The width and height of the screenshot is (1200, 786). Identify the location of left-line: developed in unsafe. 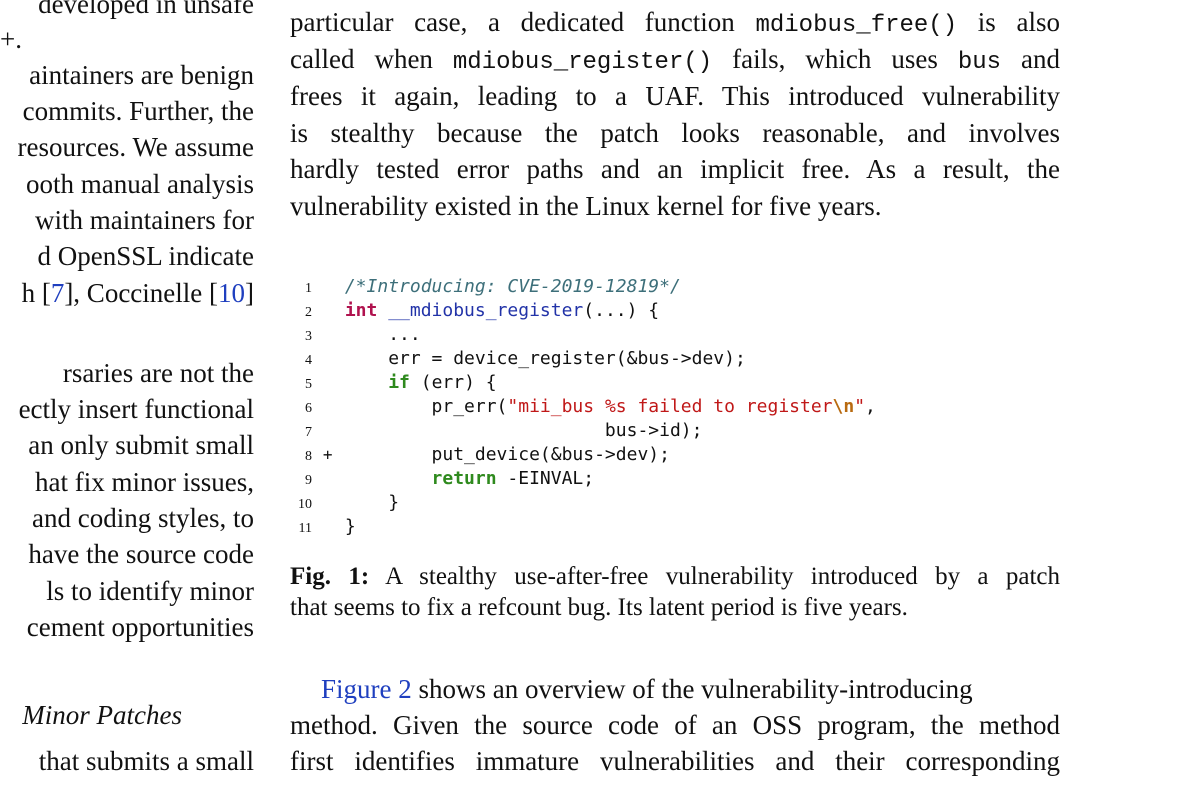
(146, 9).